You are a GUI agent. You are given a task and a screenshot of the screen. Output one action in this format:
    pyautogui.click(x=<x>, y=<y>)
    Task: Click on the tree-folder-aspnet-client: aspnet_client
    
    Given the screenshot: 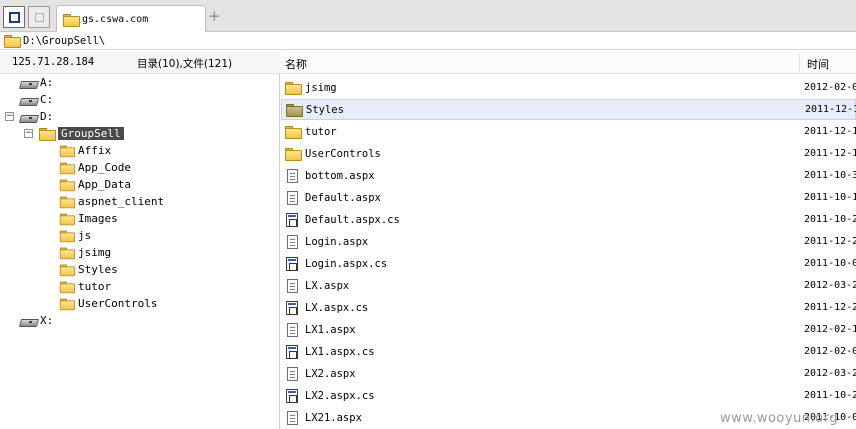 What is the action you would take?
    pyautogui.click(x=111, y=201)
    